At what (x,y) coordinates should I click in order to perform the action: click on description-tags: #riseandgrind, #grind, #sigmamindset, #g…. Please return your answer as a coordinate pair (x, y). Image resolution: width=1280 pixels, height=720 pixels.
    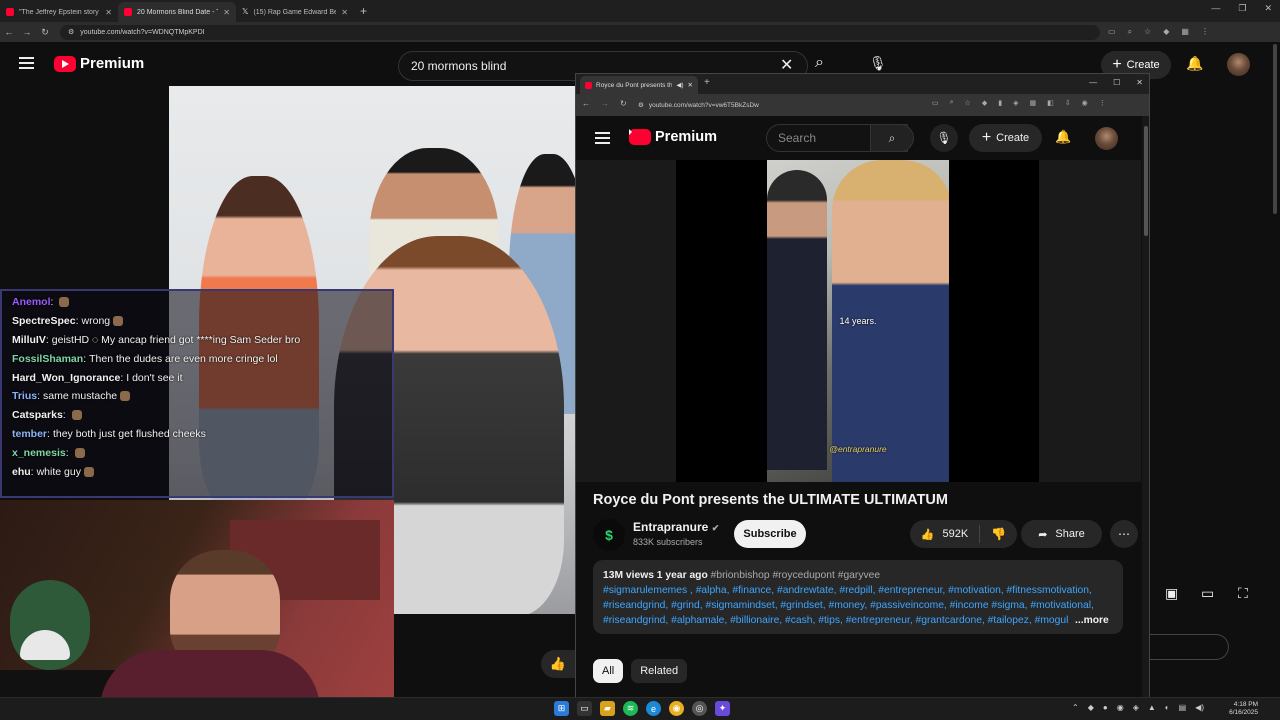
    Looking at the image, I should click on (858, 605).